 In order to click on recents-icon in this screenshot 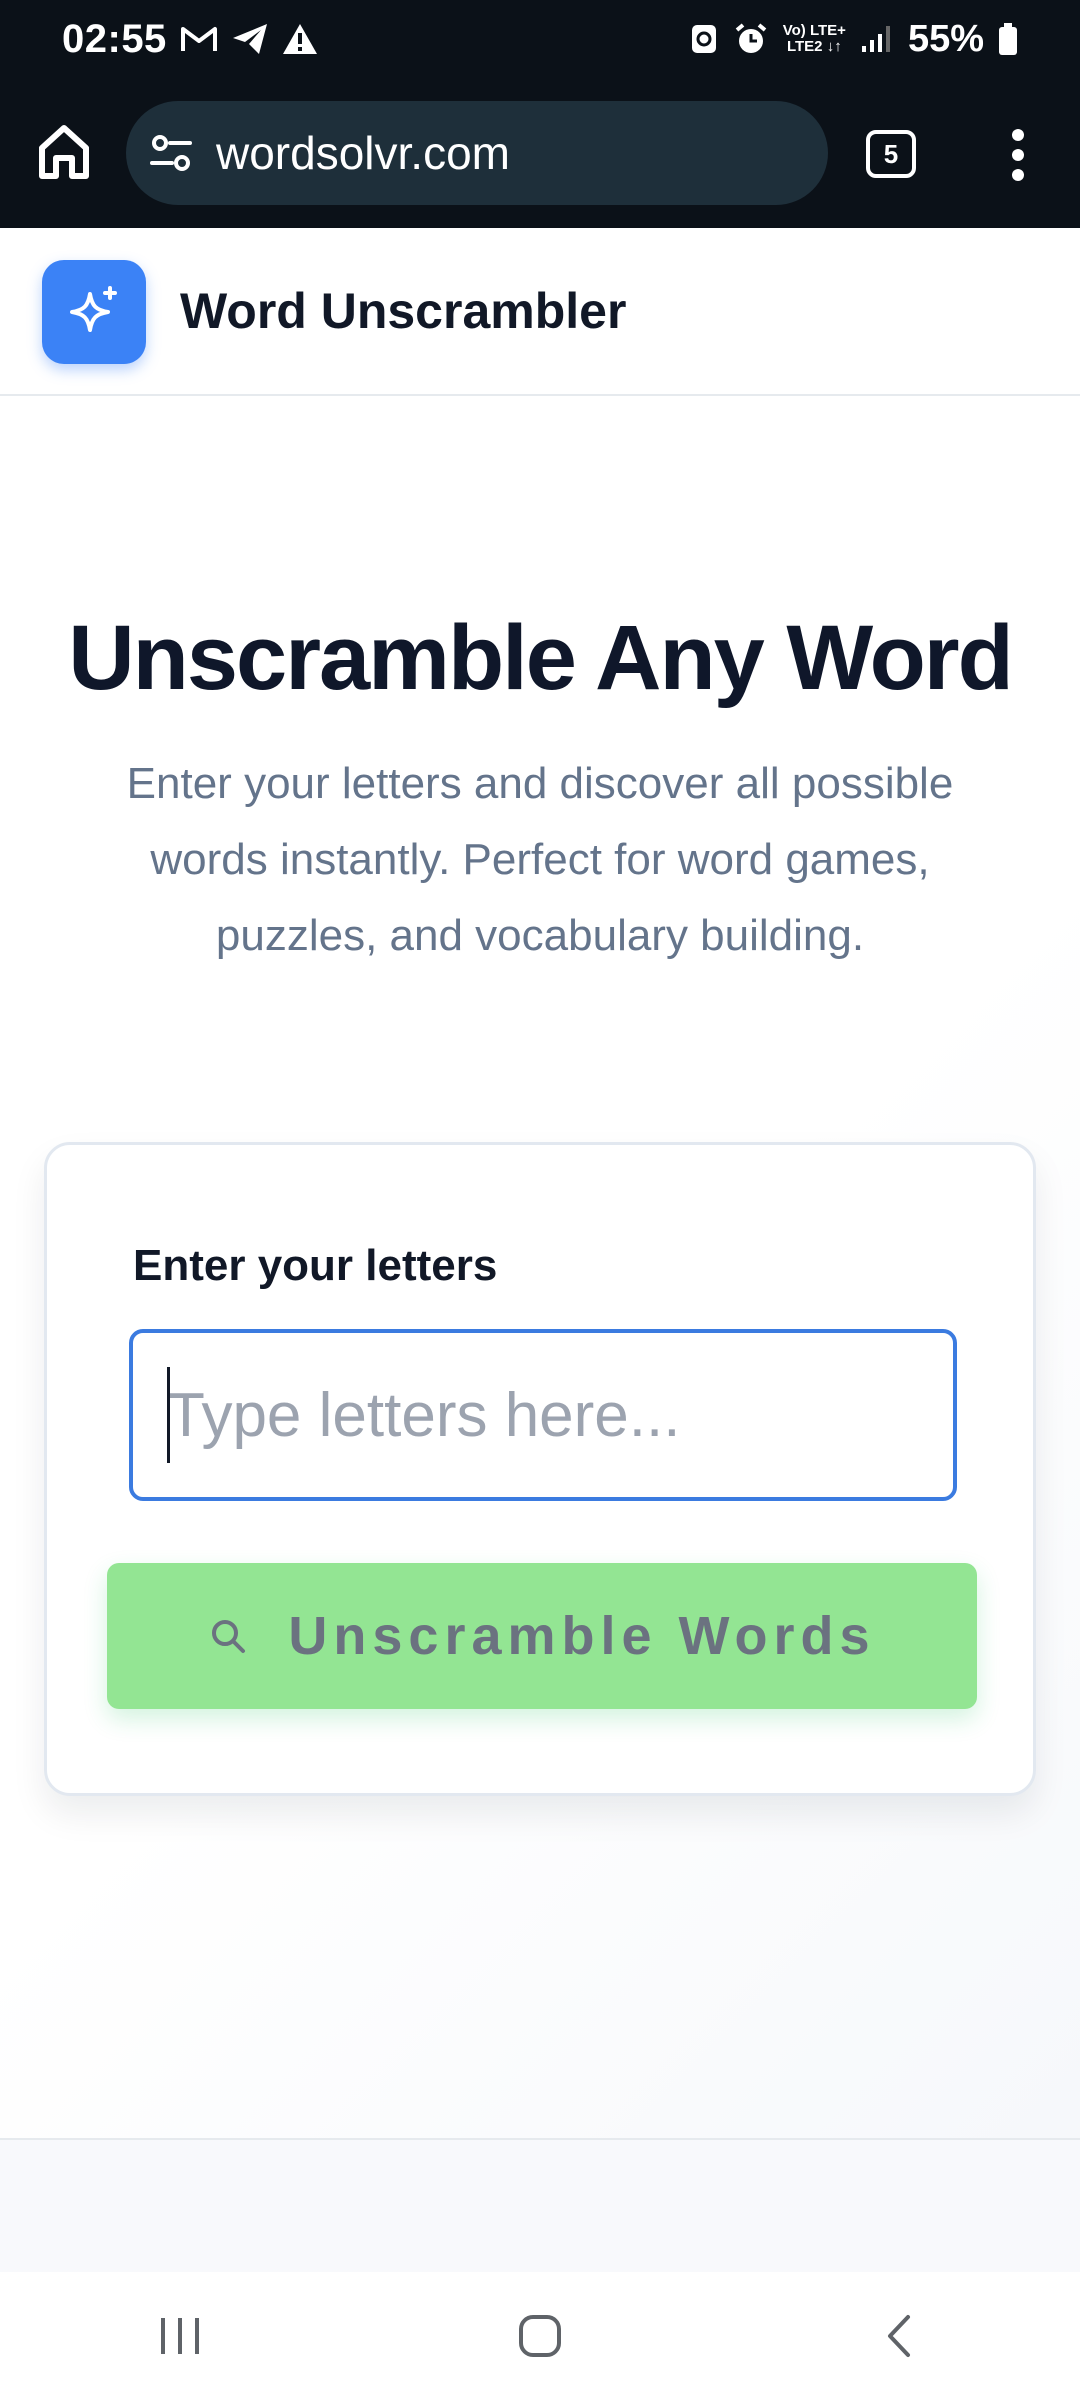, I will do `click(180, 2336)`.